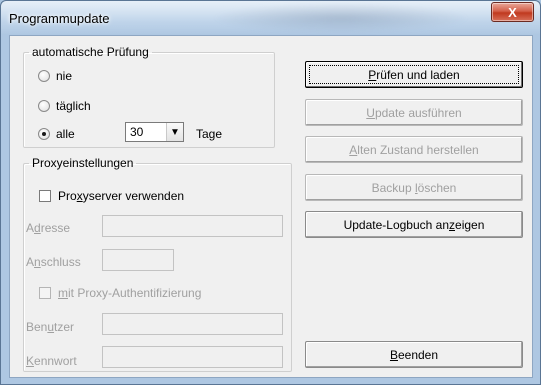 The width and height of the screenshot is (541, 385). I want to click on user-input, so click(192, 324).